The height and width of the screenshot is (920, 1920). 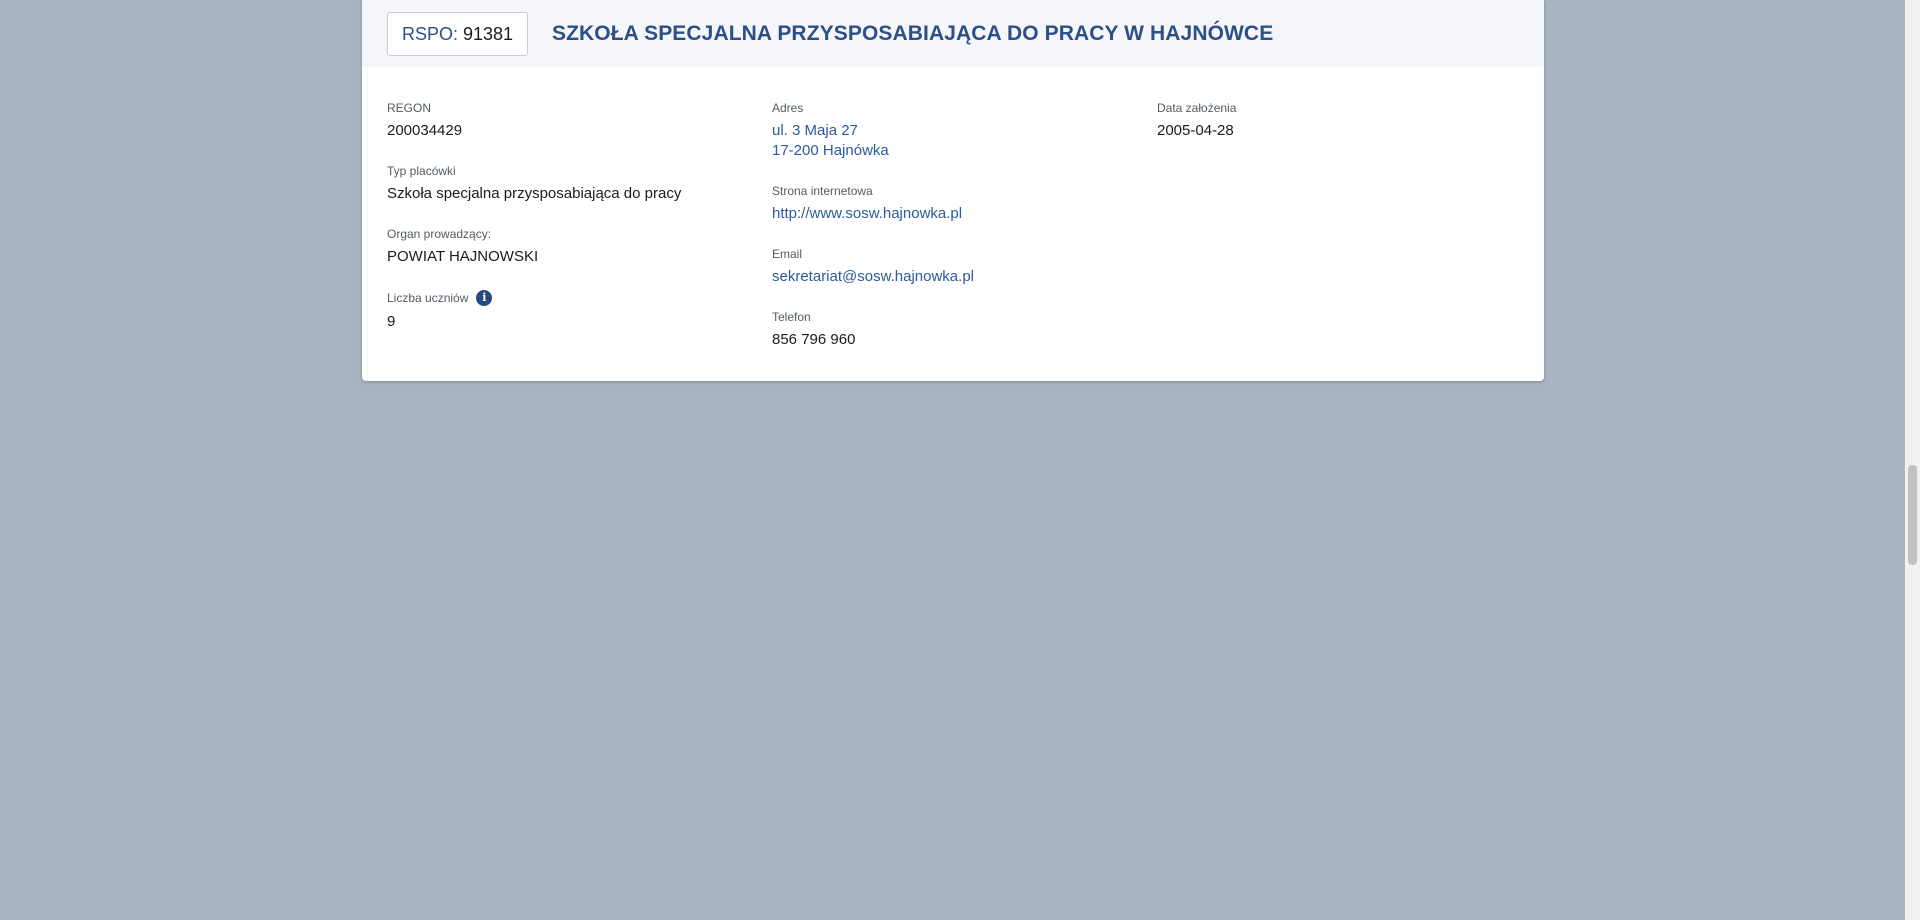 I want to click on founded-label: Data założenia, so click(x=1197, y=108).